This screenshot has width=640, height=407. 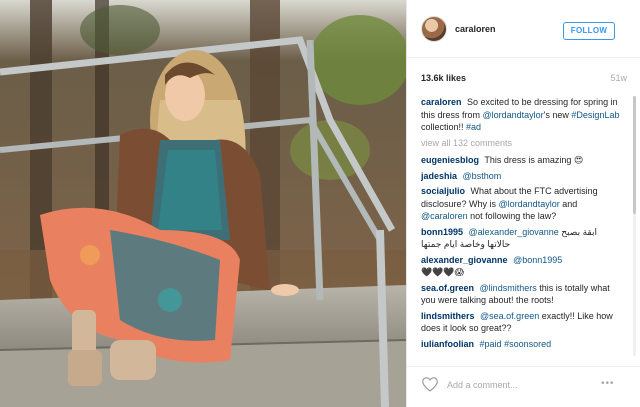 What do you see at coordinates (521, 176) in the screenshot?
I see `comment-item: jadeshia @bsthom` at bounding box center [521, 176].